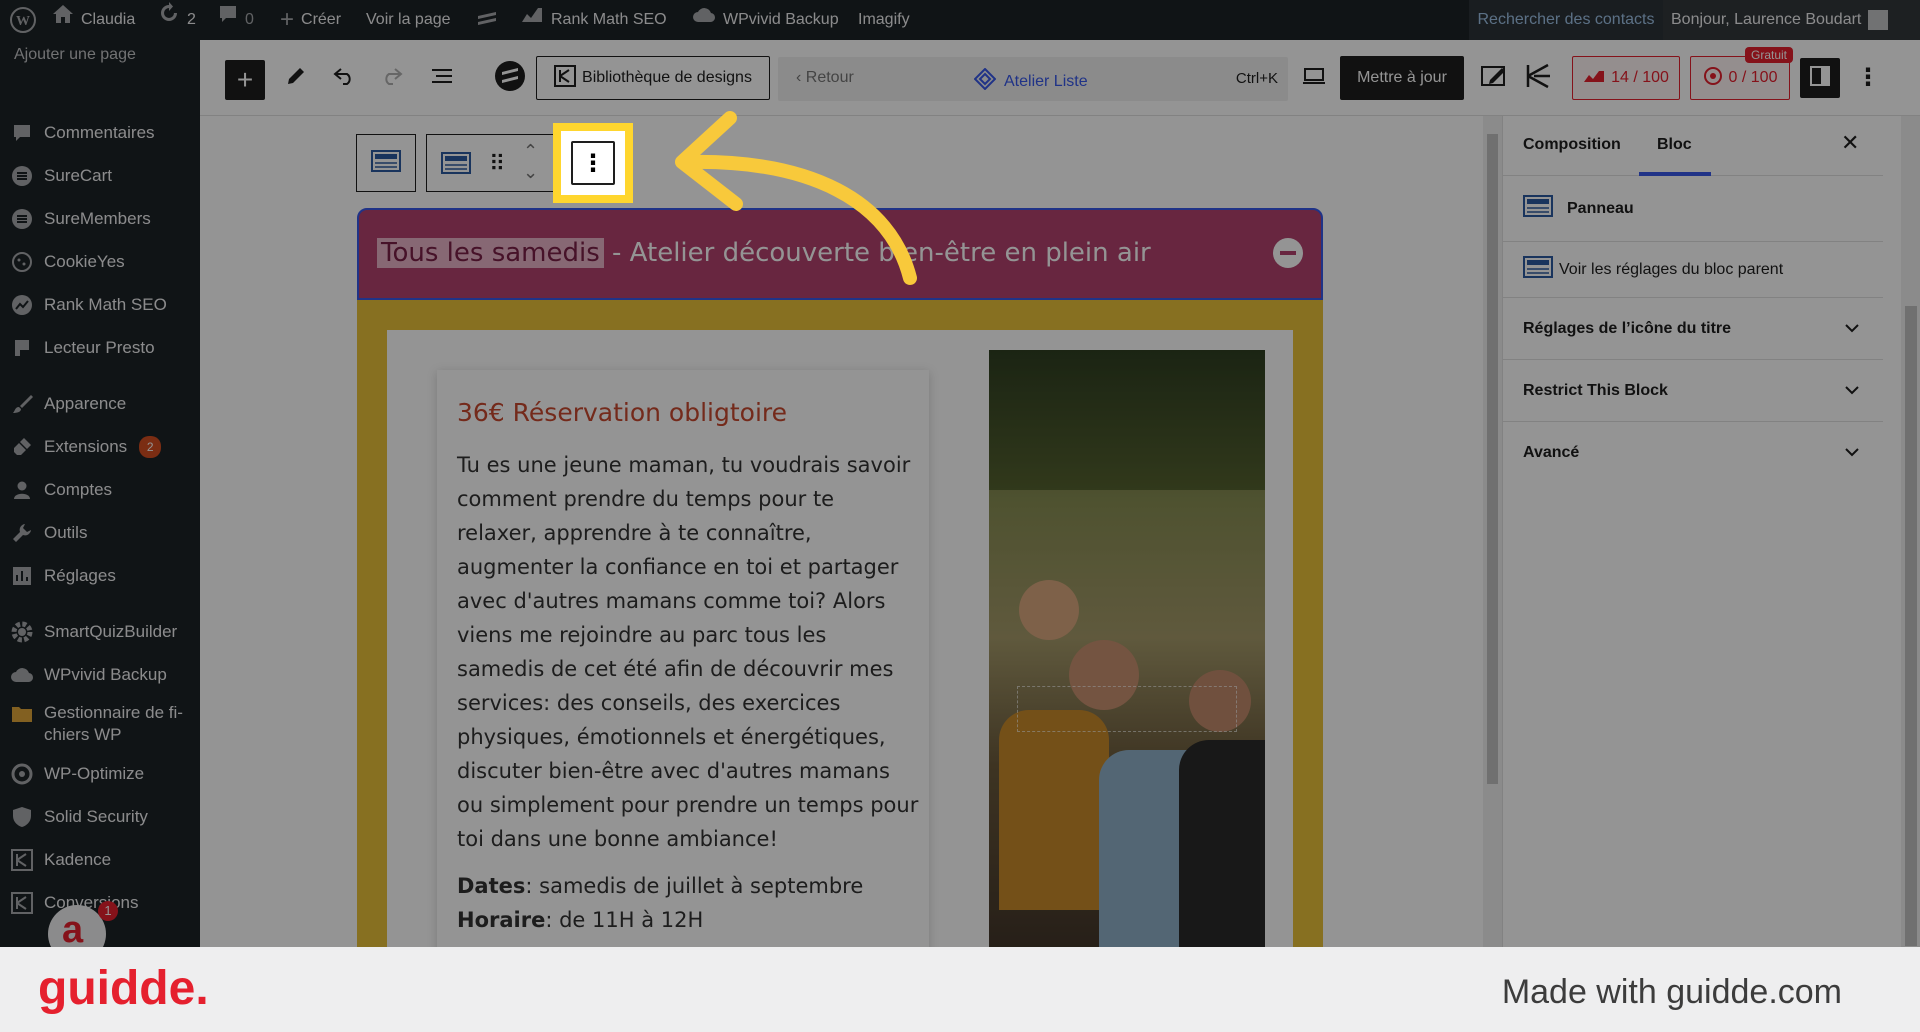 Image resolution: width=1920 pixels, height=1032 pixels. I want to click on wpvivid-link: WPvivid Backup, so click(765, 20).